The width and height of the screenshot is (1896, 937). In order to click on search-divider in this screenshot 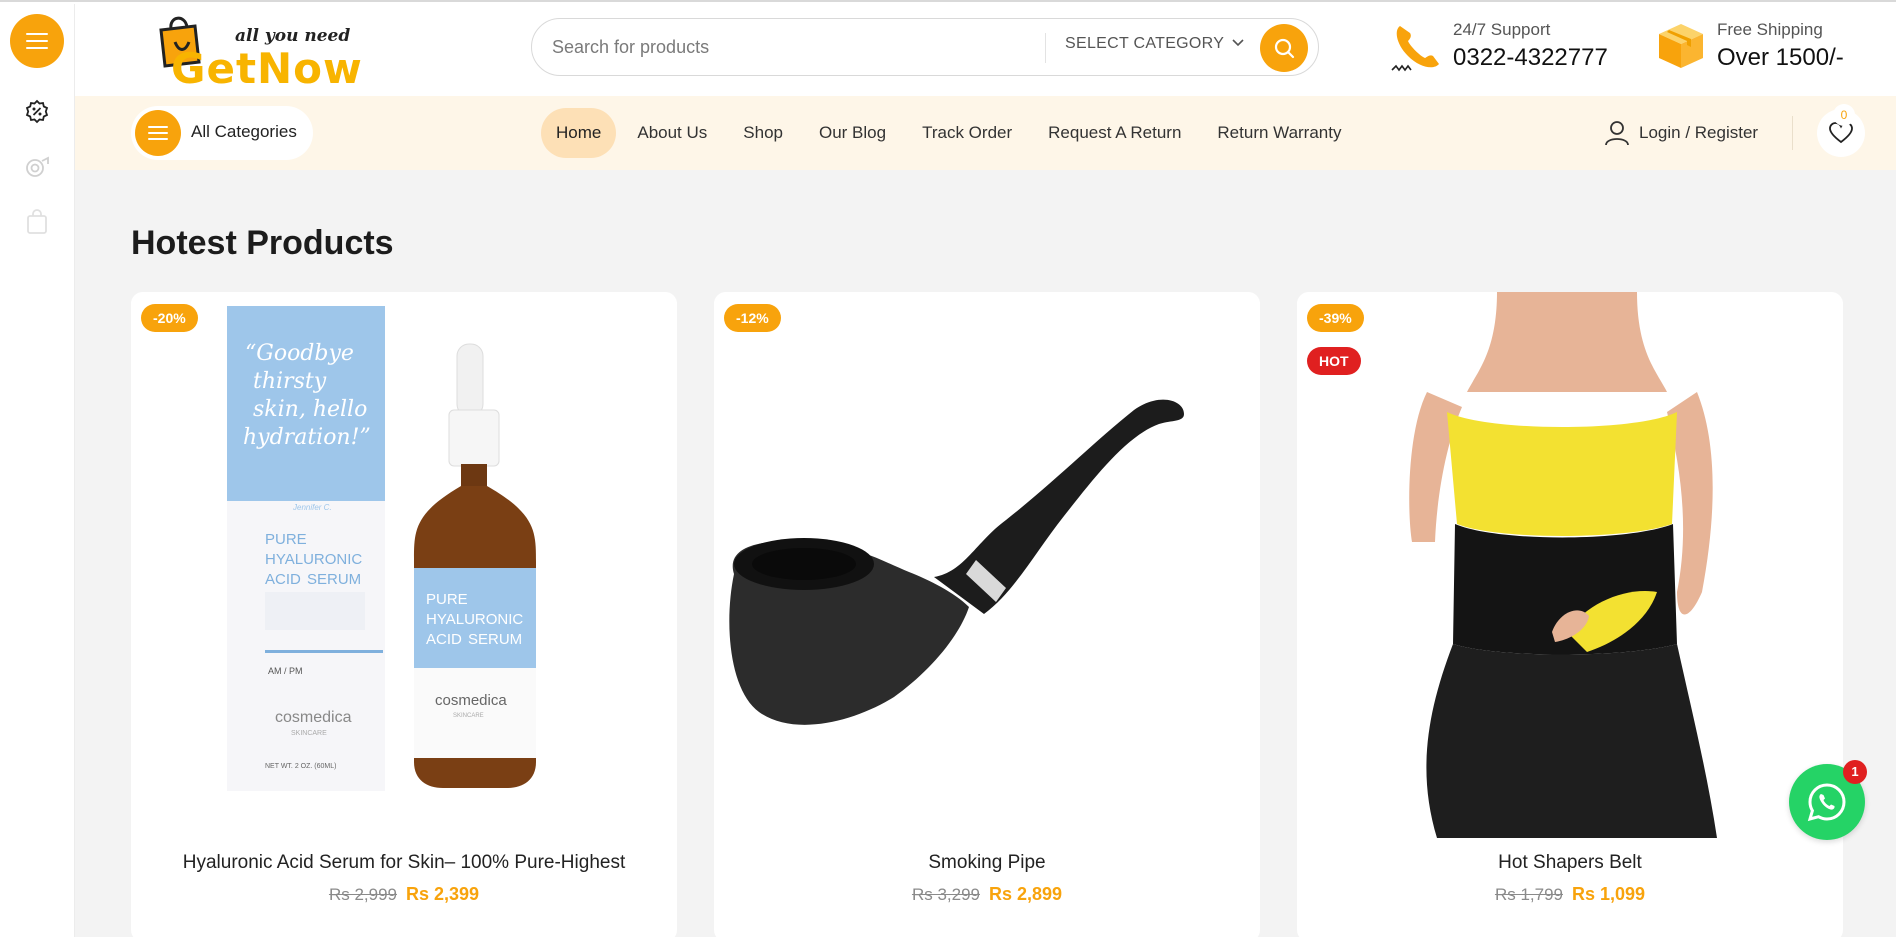, I will do `click(1045, 48)`.